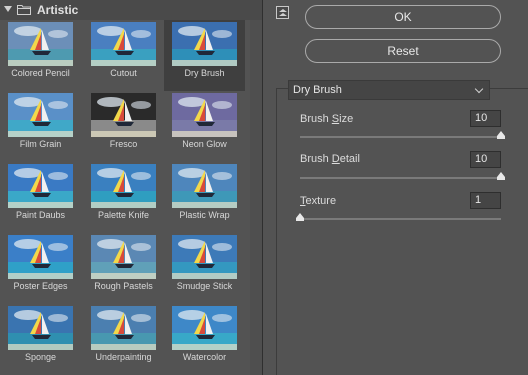 This screenshot has width=528, height=375. Describe the element at coordinates (204, 197) in the screenshot. I see `filter-thumbnail-plastic-wrap: Plastic Wrap` at that location.